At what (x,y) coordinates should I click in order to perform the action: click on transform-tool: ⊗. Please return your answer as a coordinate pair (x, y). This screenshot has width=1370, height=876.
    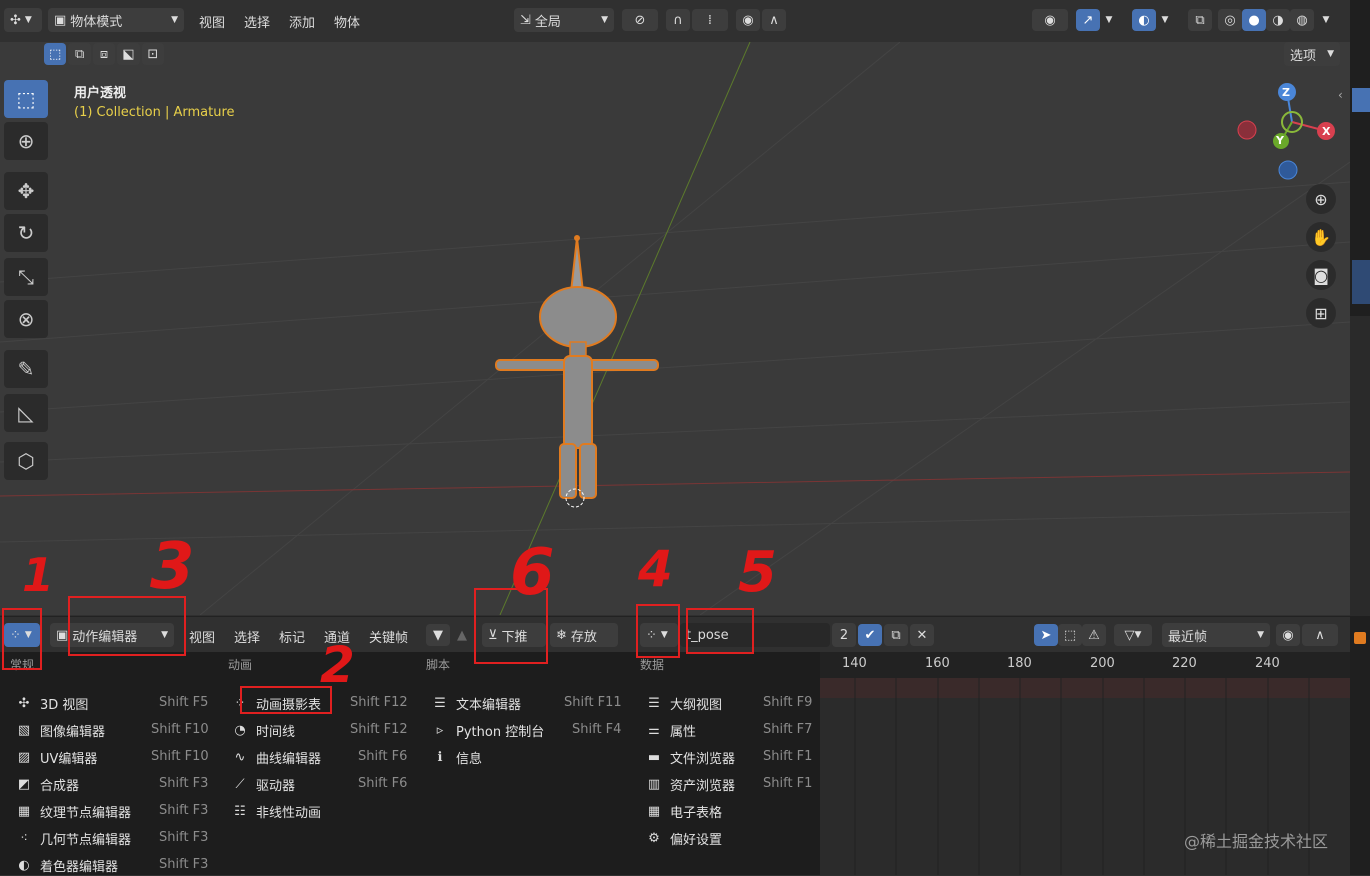
    Looking at the image, I should click on (26, 319).